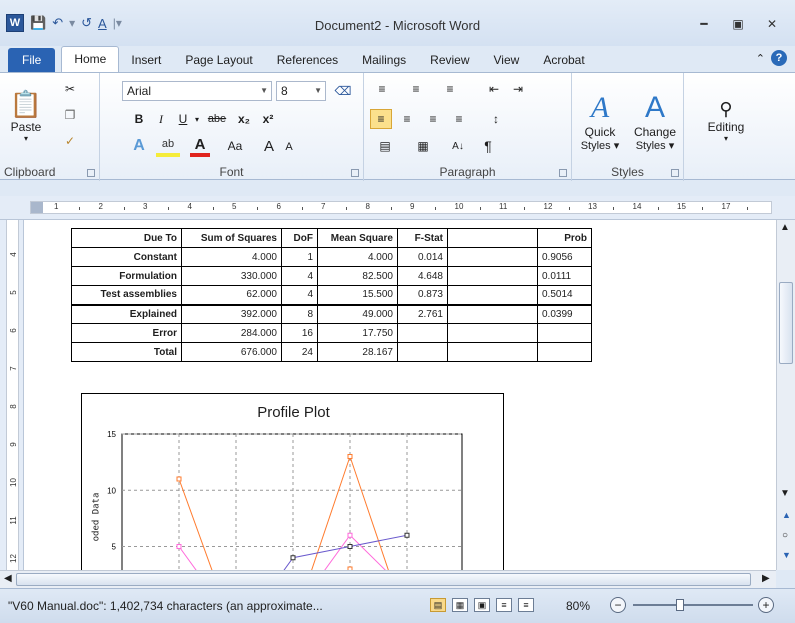 This screenshot has height=623, width=795. I want to click on vertical-scroll-thumb, so click(786, 323).